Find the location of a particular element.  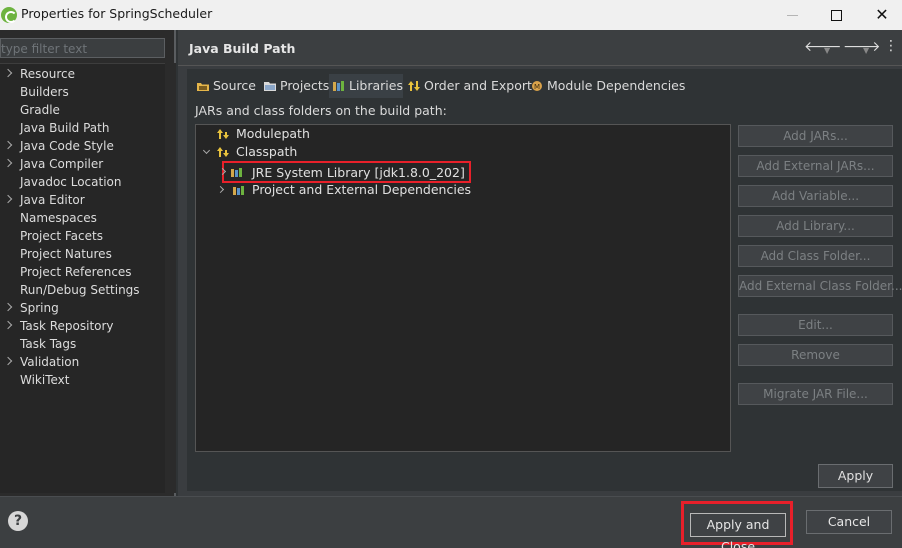

tab-label: Projects is located at coordinates (305, 85).